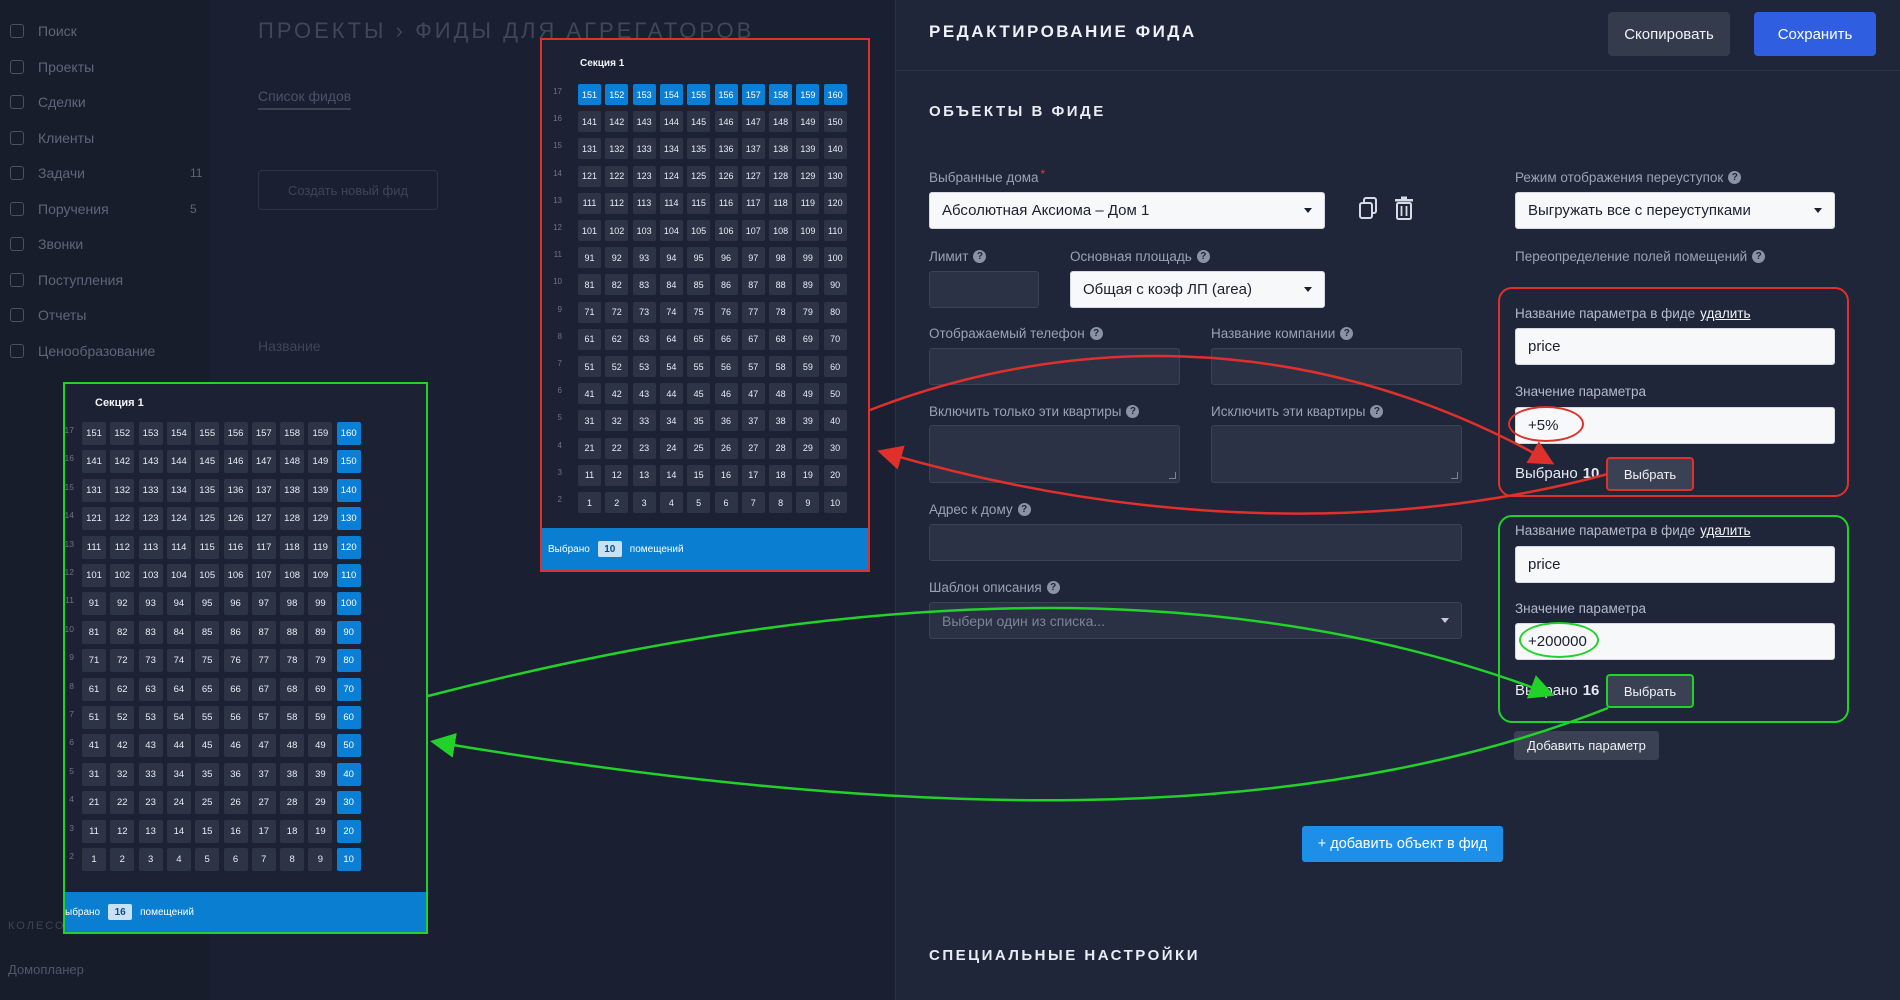  Describe the element at coordinates (835, 312) in the screenshot. I see `apartment-cell: 80` at that location.